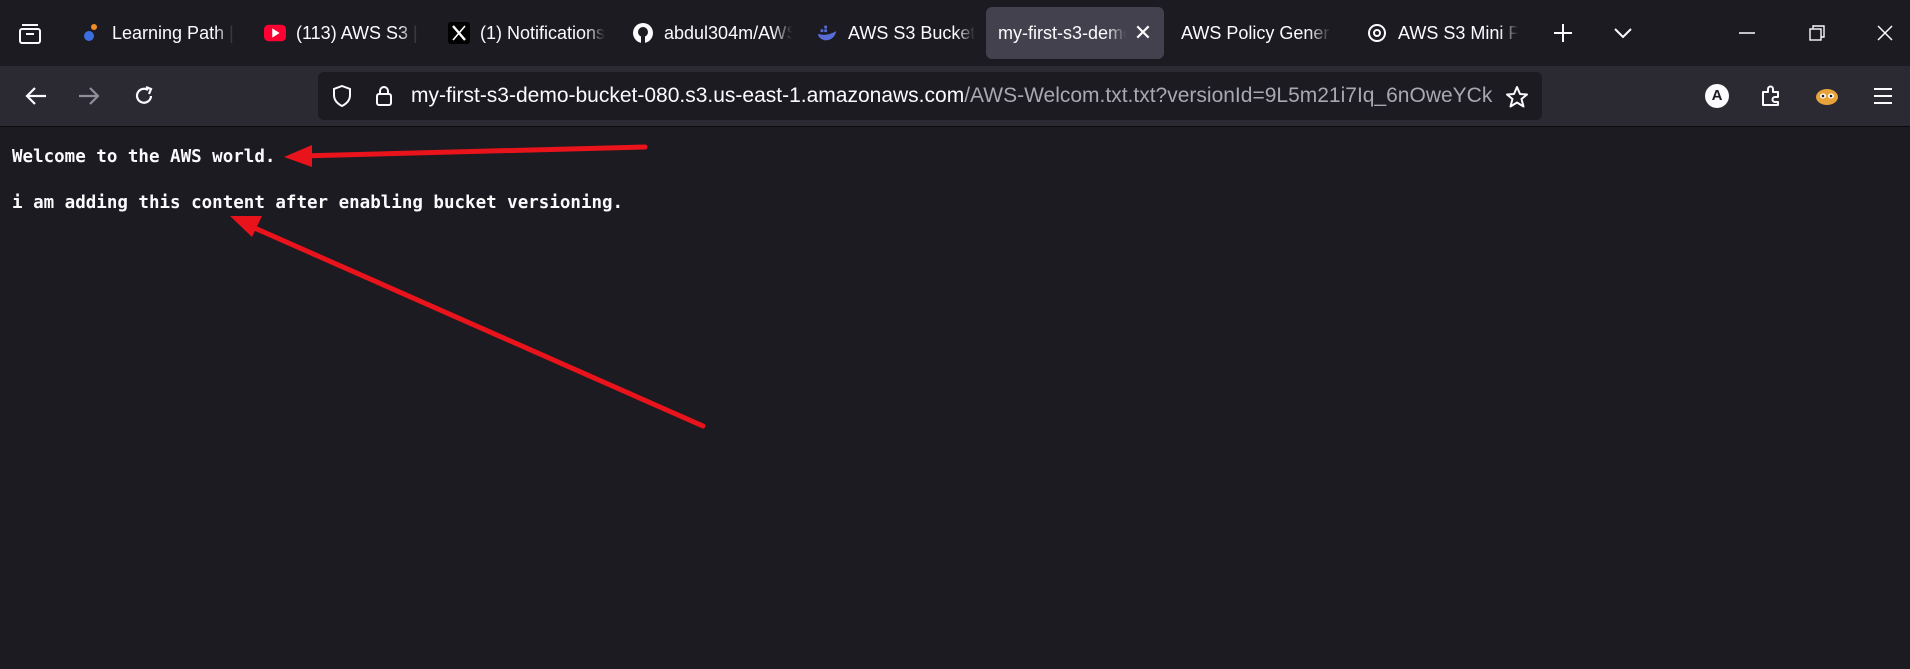 The height and width of the screenshot is (669, 1910). What do you see at coordinates (144, 157) in the screenshot?
I see `text-line-1: Welcome to the AWS world.` at bounding box center [144, 157].